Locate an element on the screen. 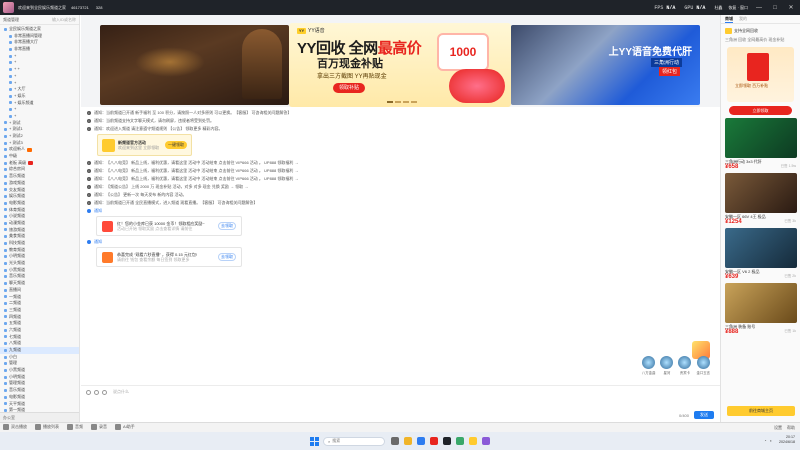 The height and width of the screenshot is (450, 800). sidebar-item: 游戏频道 is located at coordinates (39, 183).